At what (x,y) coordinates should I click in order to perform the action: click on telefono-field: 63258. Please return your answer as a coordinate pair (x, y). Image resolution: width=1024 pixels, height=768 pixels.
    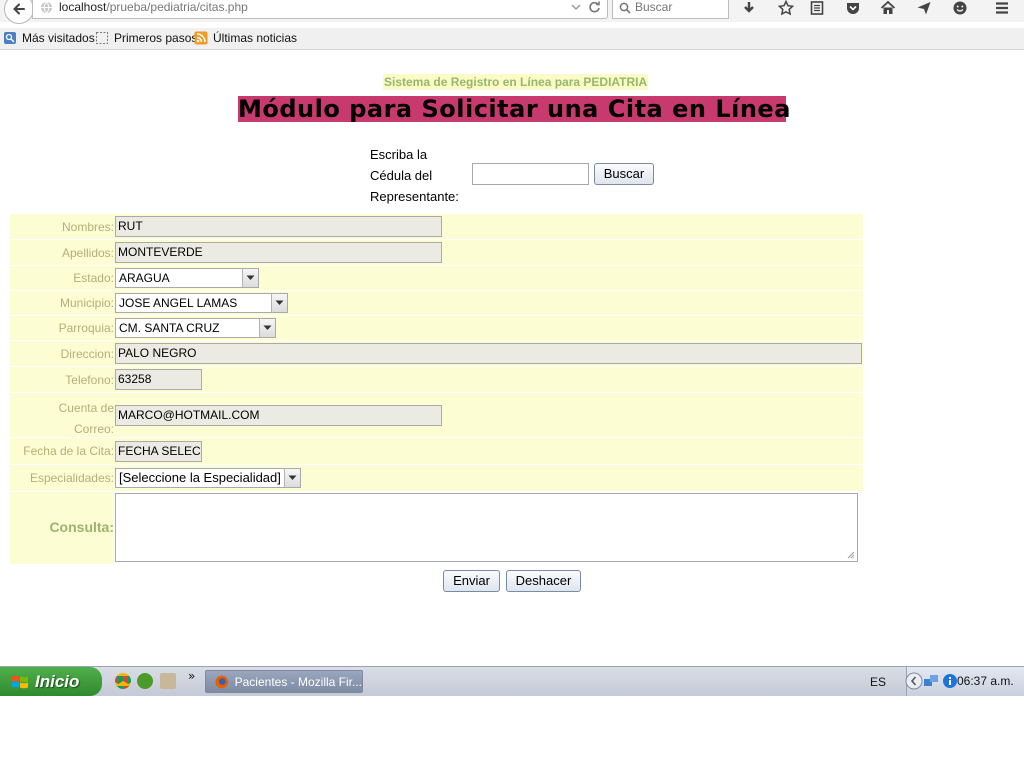
    Looking at the image, I should click on (158, 379).